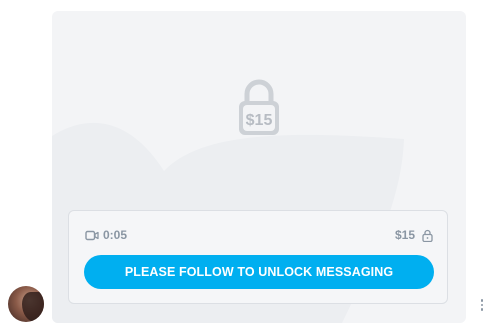  What do you see at coordinates (92, 235) in the screenshot?
I see `video-icon` at bounding box center [92, 235].